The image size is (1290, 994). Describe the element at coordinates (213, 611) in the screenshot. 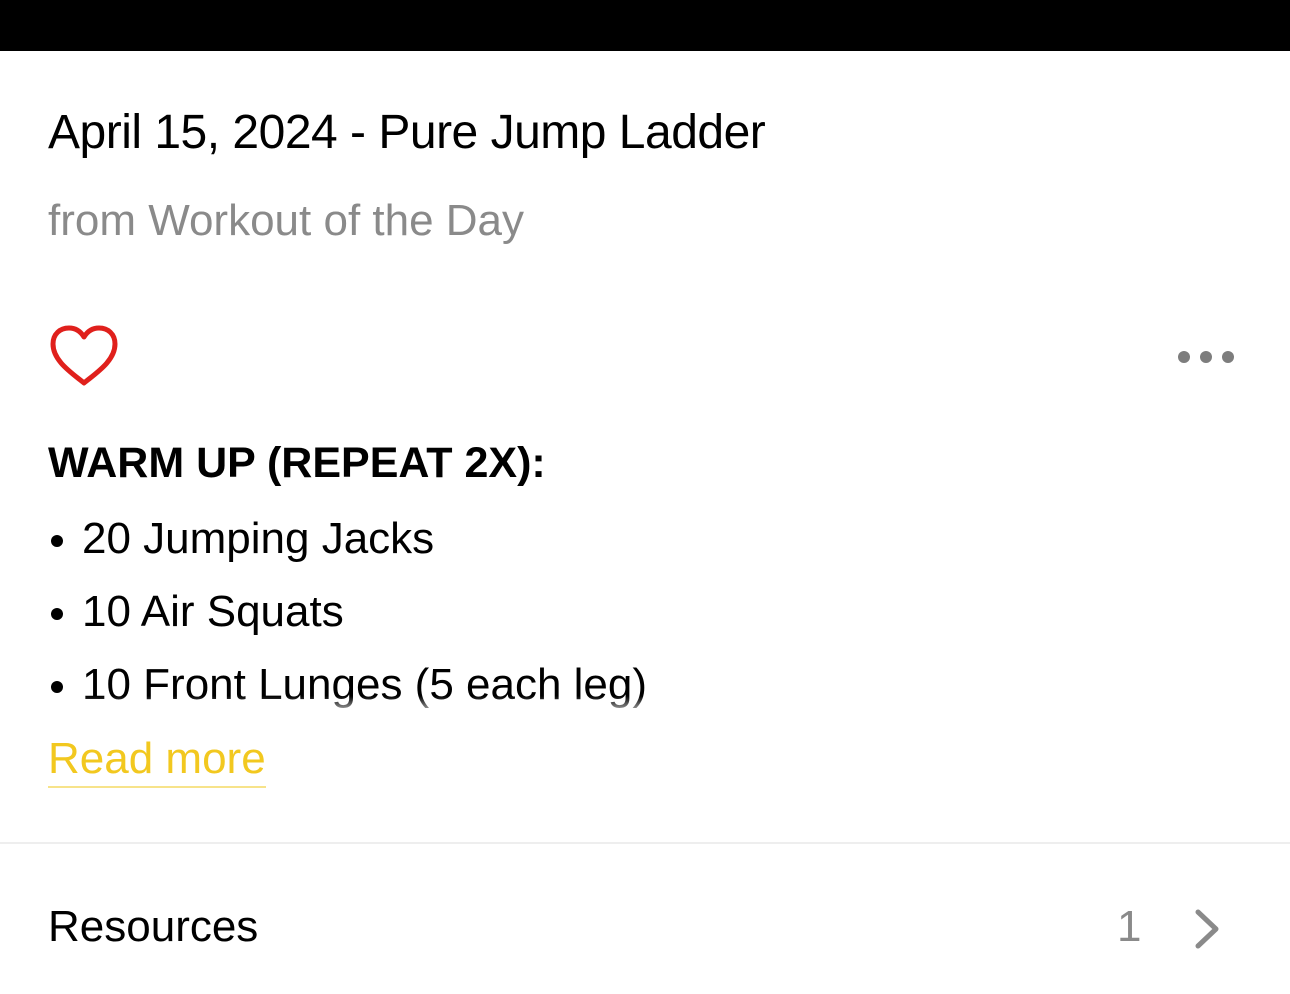

I see `list-item-text: 10 Air Squats` at that location.